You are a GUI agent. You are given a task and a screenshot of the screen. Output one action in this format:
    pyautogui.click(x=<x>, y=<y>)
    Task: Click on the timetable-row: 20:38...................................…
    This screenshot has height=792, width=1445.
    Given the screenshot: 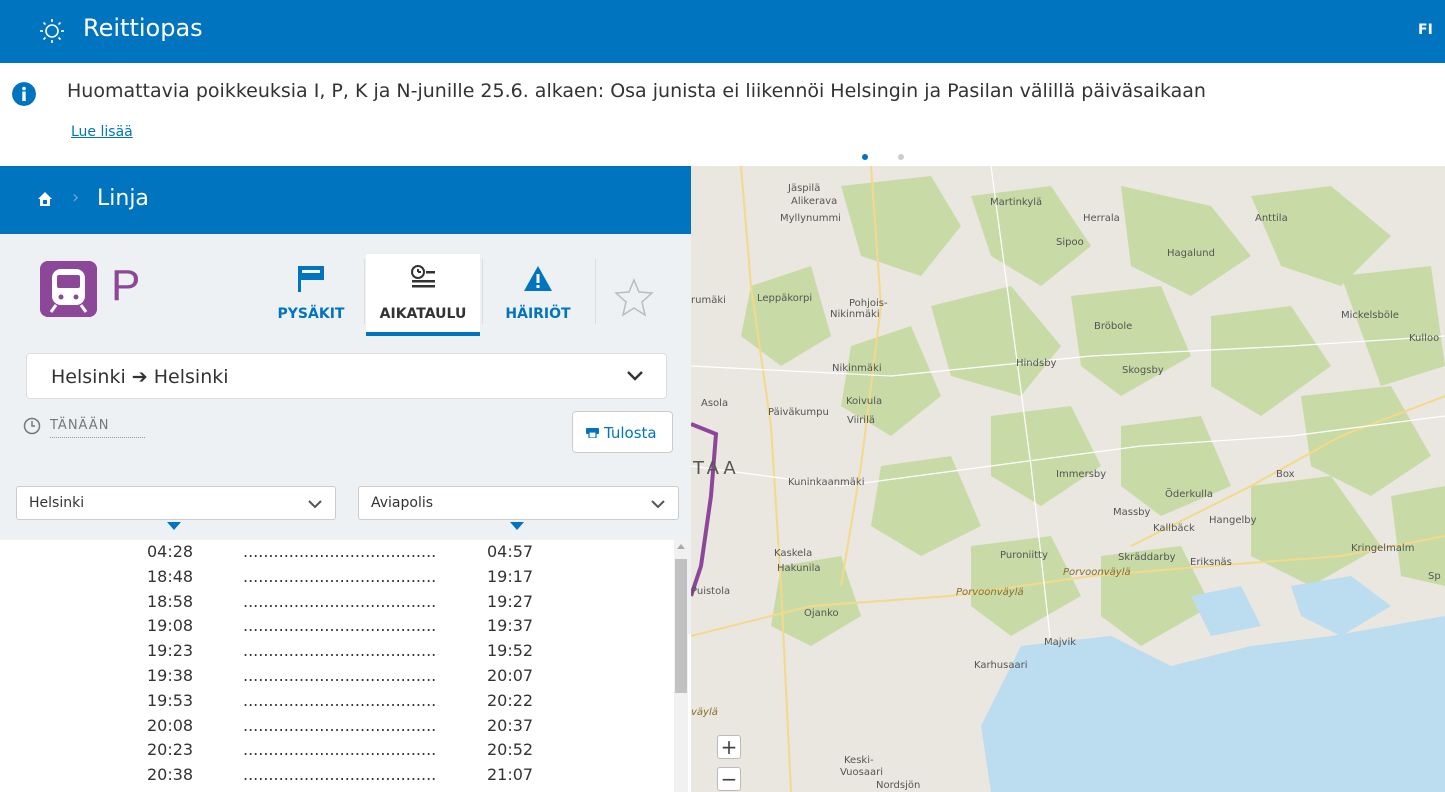 What is the action you would take?
    pyautogui.click(x=335, y=777)
    